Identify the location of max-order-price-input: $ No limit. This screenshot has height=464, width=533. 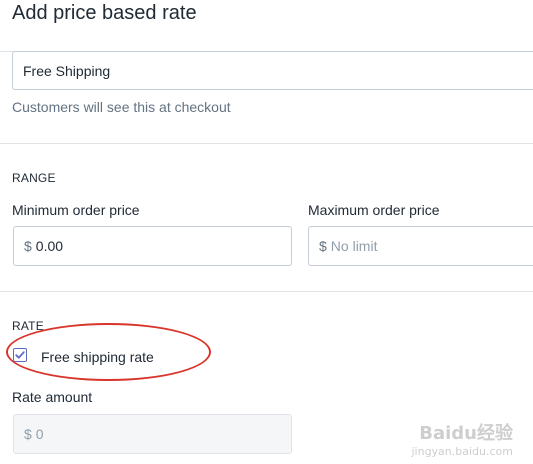
(420, 246).